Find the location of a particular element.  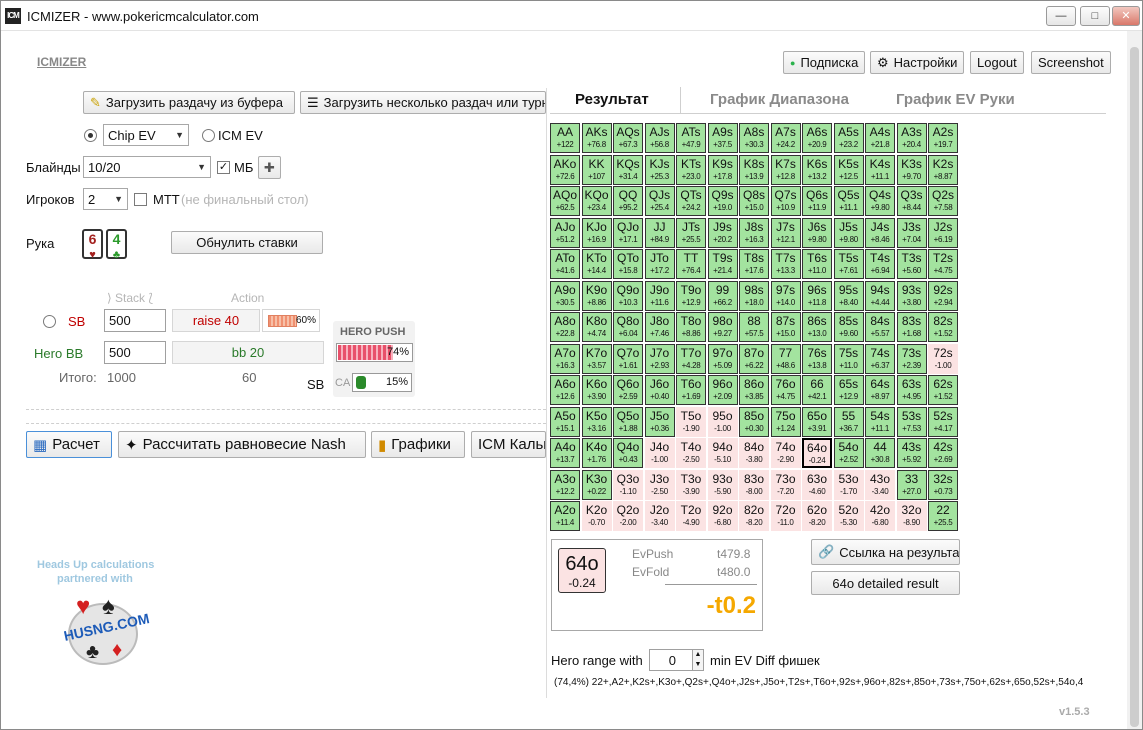

hand-cell: Q3s +8.44 is located at coordinates (911, 201).